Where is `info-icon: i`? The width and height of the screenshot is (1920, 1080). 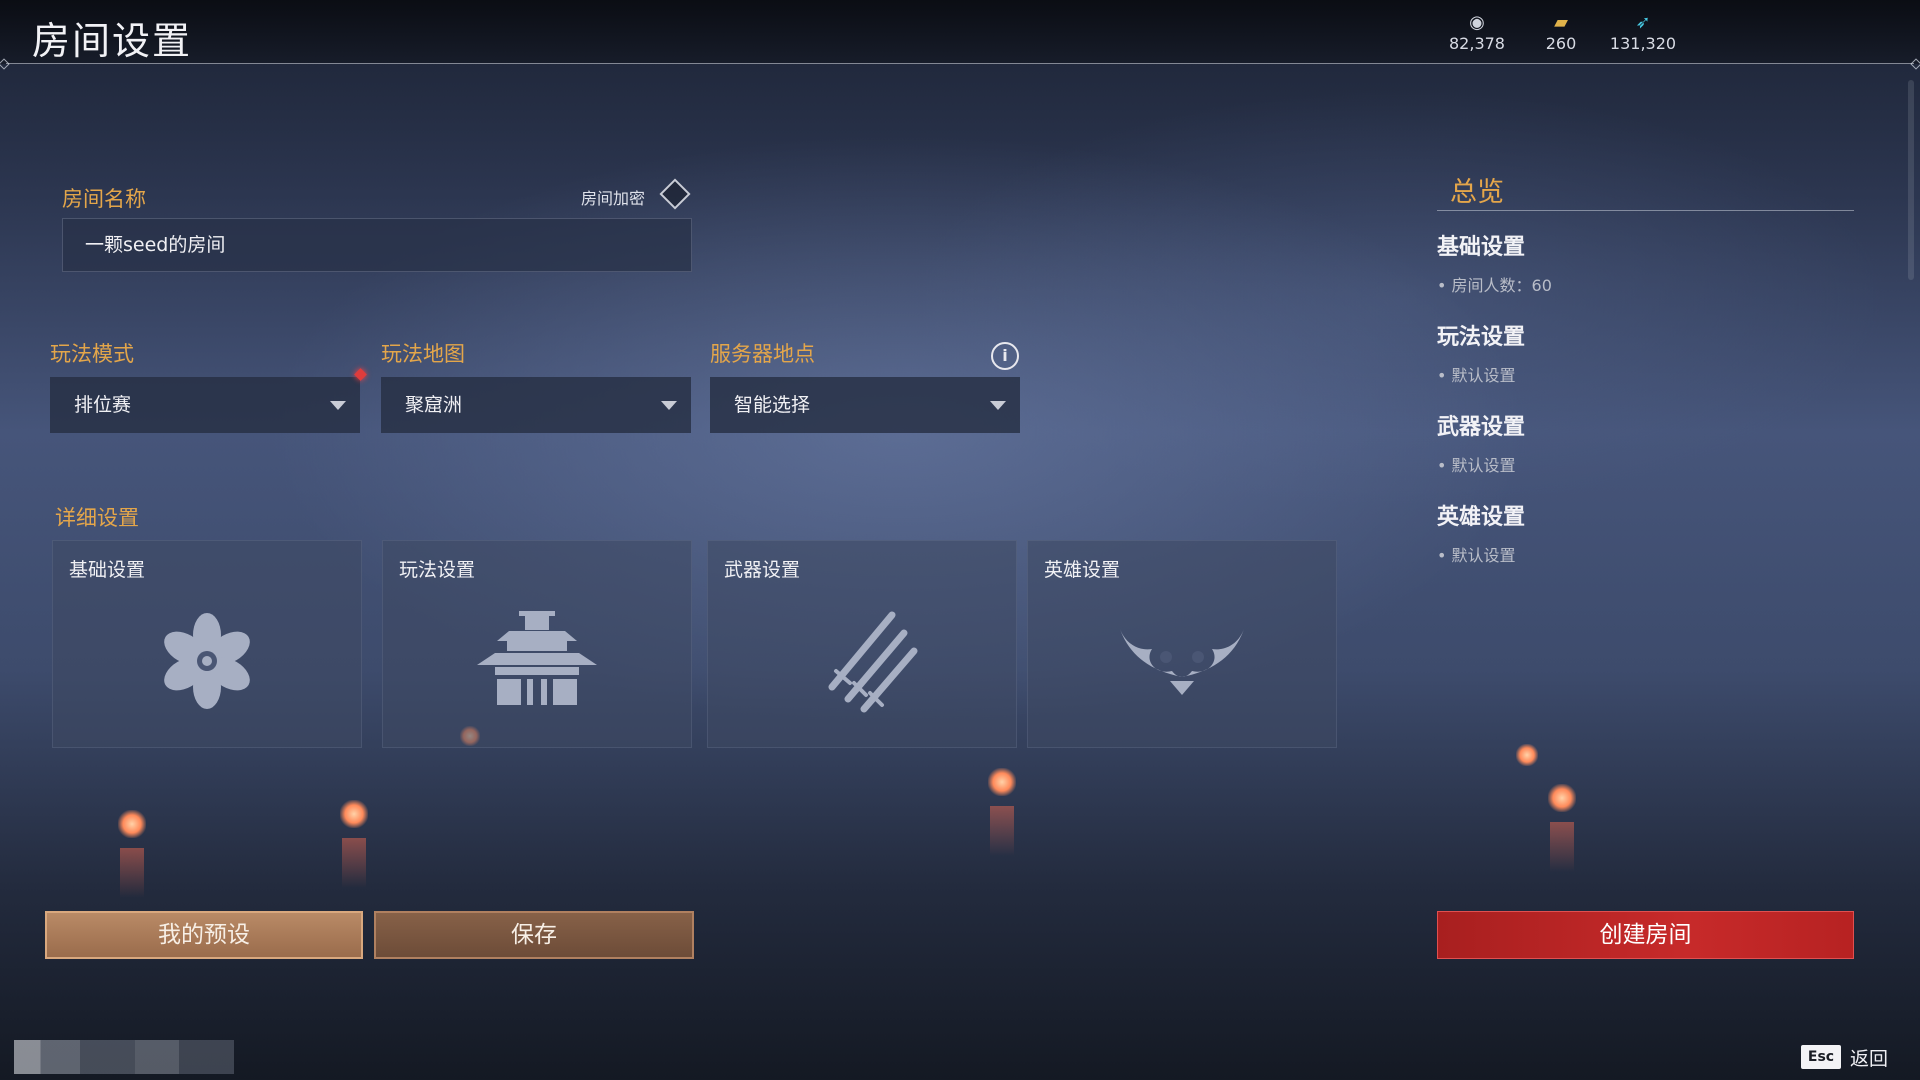 info-icon: i is located at coordinates (1005, 356).